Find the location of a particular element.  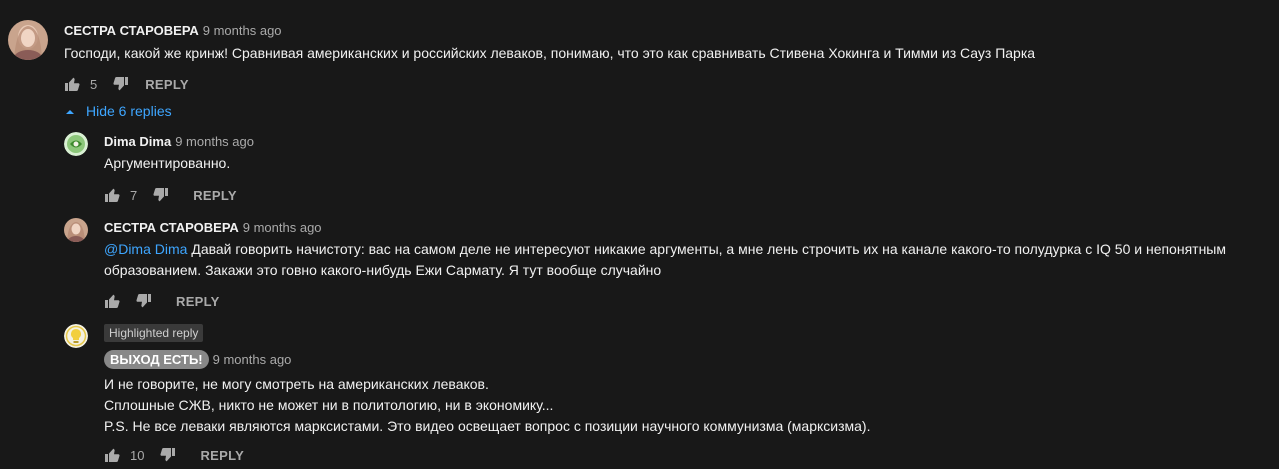

toggle-label: Hide 6 replies is located at coordinates (129, 111).